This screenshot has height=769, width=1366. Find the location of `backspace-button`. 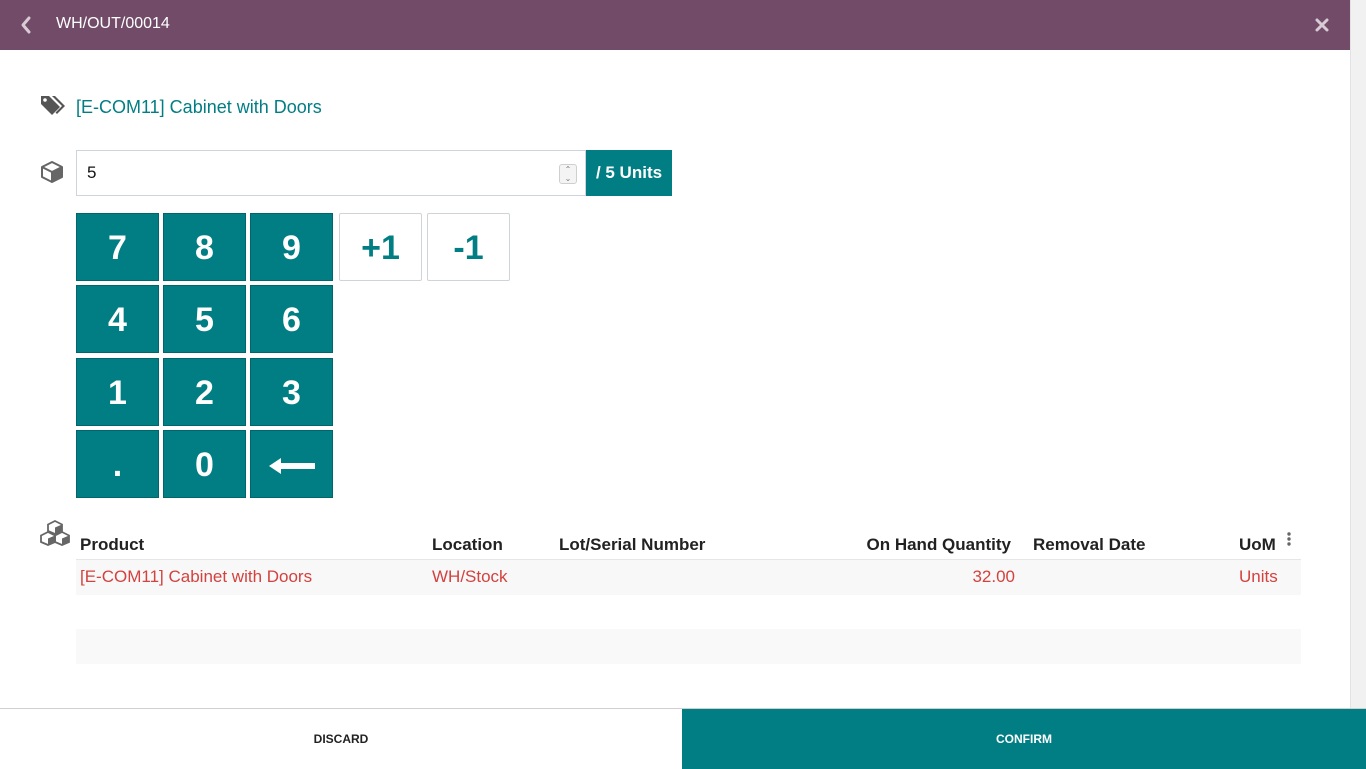

backspace-button is located at coordinates (291, 464).